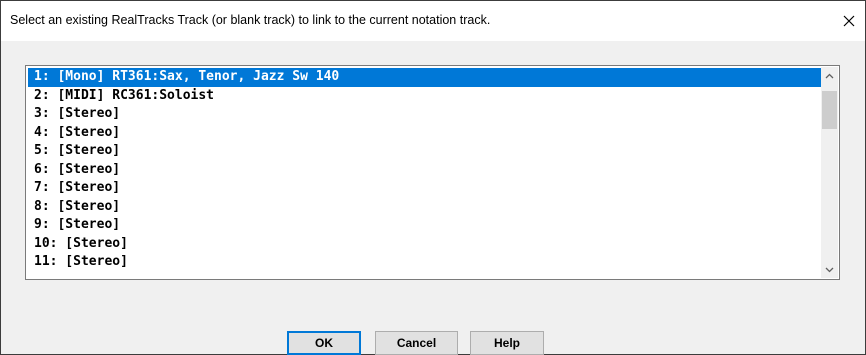 This screenshot has width=866, height=355. Describe the element at coordinates (507, 343) in the screenshot. I see `help-button: Help` at that location.